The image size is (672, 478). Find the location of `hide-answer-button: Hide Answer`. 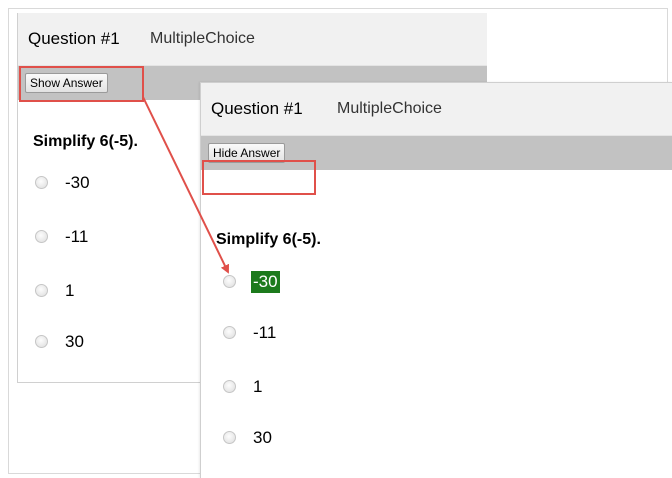

hide-answer-button: Hide Answer is located at coordinates (247, 153).